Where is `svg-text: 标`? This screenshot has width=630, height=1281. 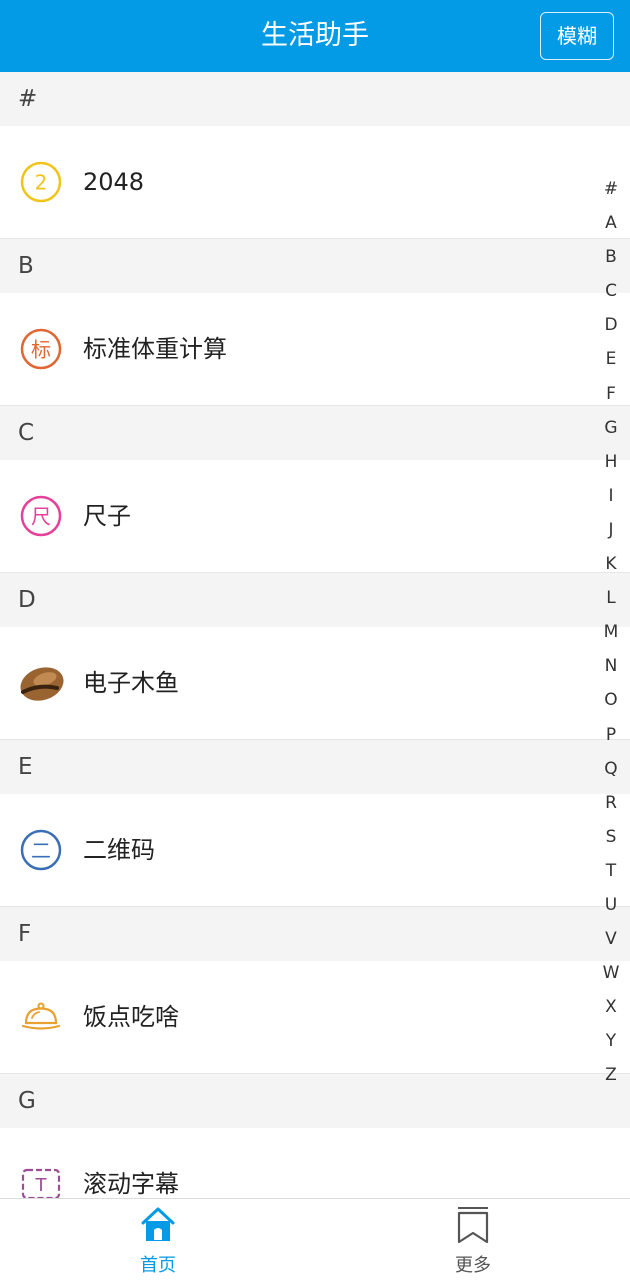
svg-text: 标 is located at coordinates (41, 350).